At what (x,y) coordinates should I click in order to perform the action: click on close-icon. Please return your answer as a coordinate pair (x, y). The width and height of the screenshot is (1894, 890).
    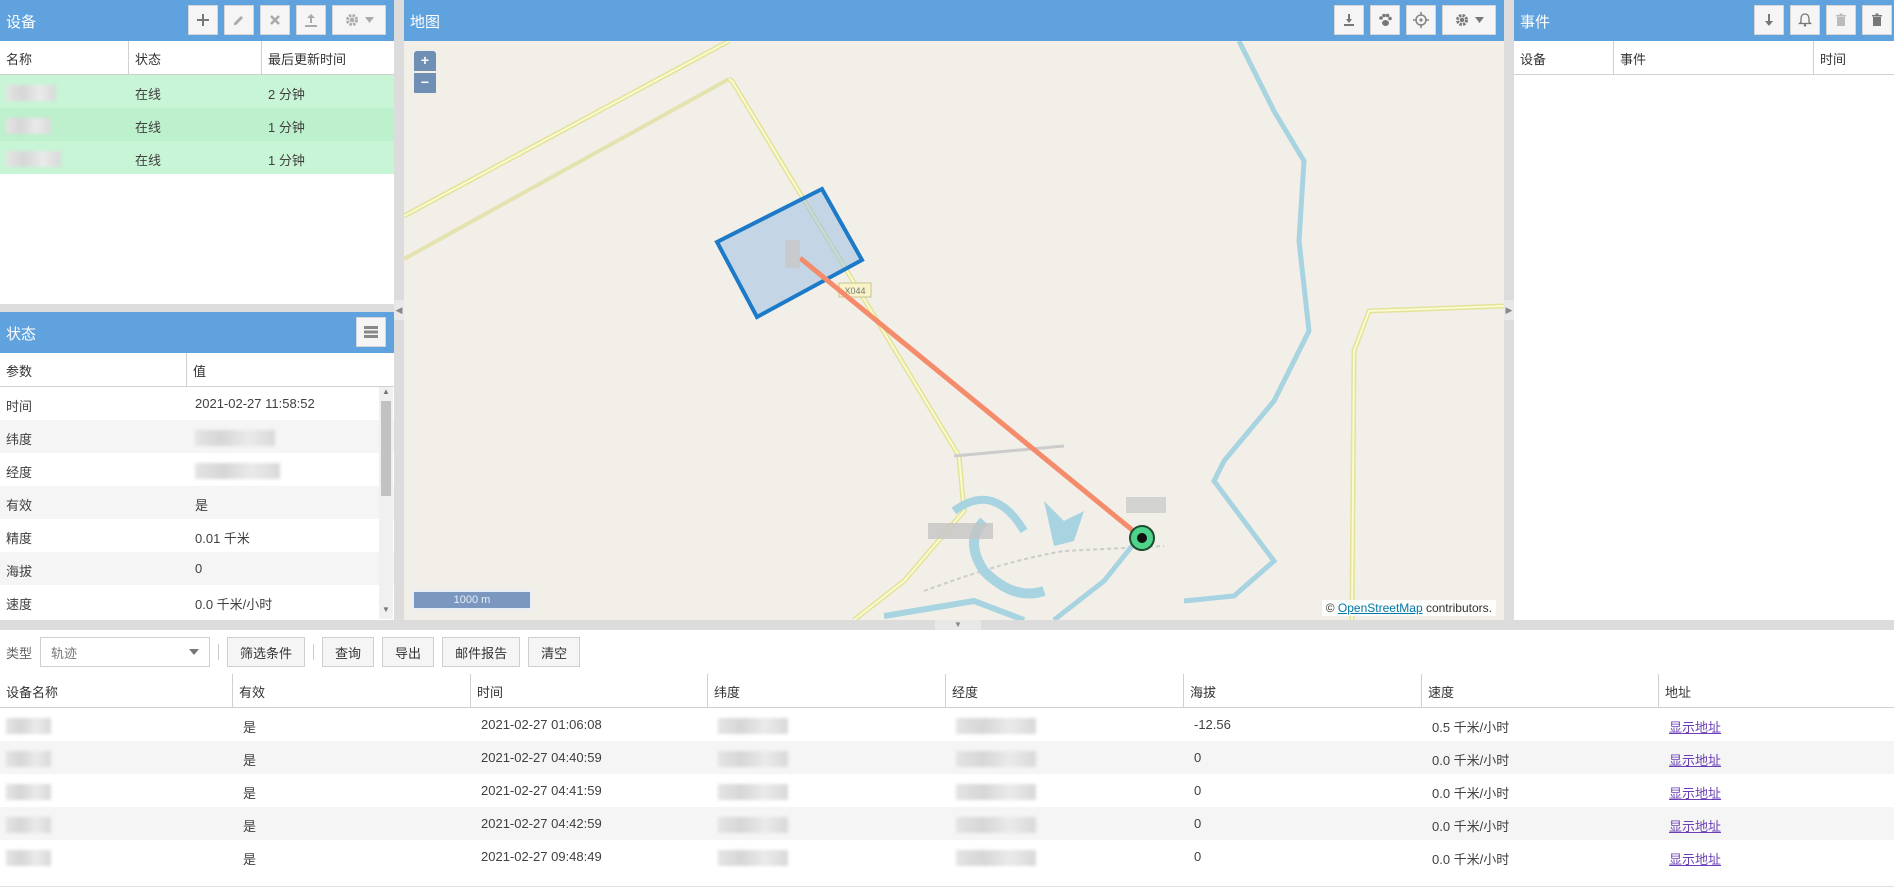
    Looking at the image, I should click on (275, 20).